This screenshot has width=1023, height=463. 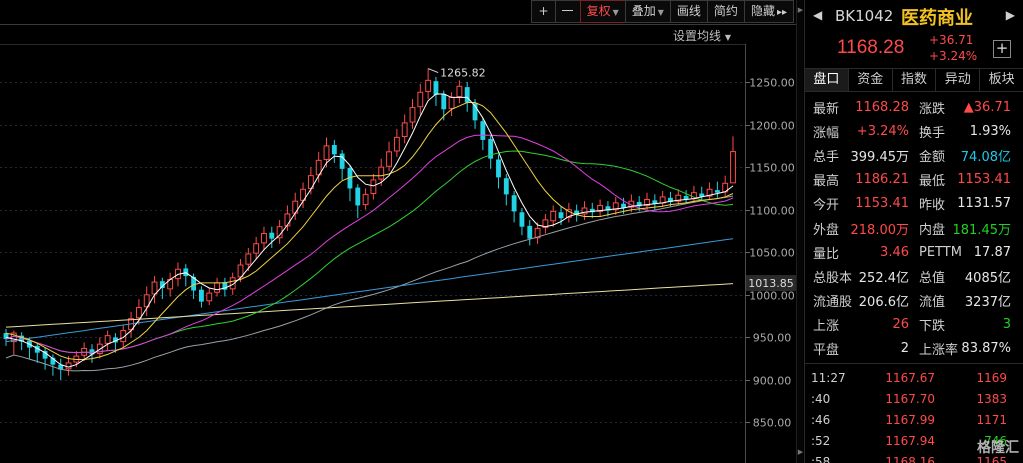 I want to click on prev-stock-icon: ◀, so click(x=817, y=15).